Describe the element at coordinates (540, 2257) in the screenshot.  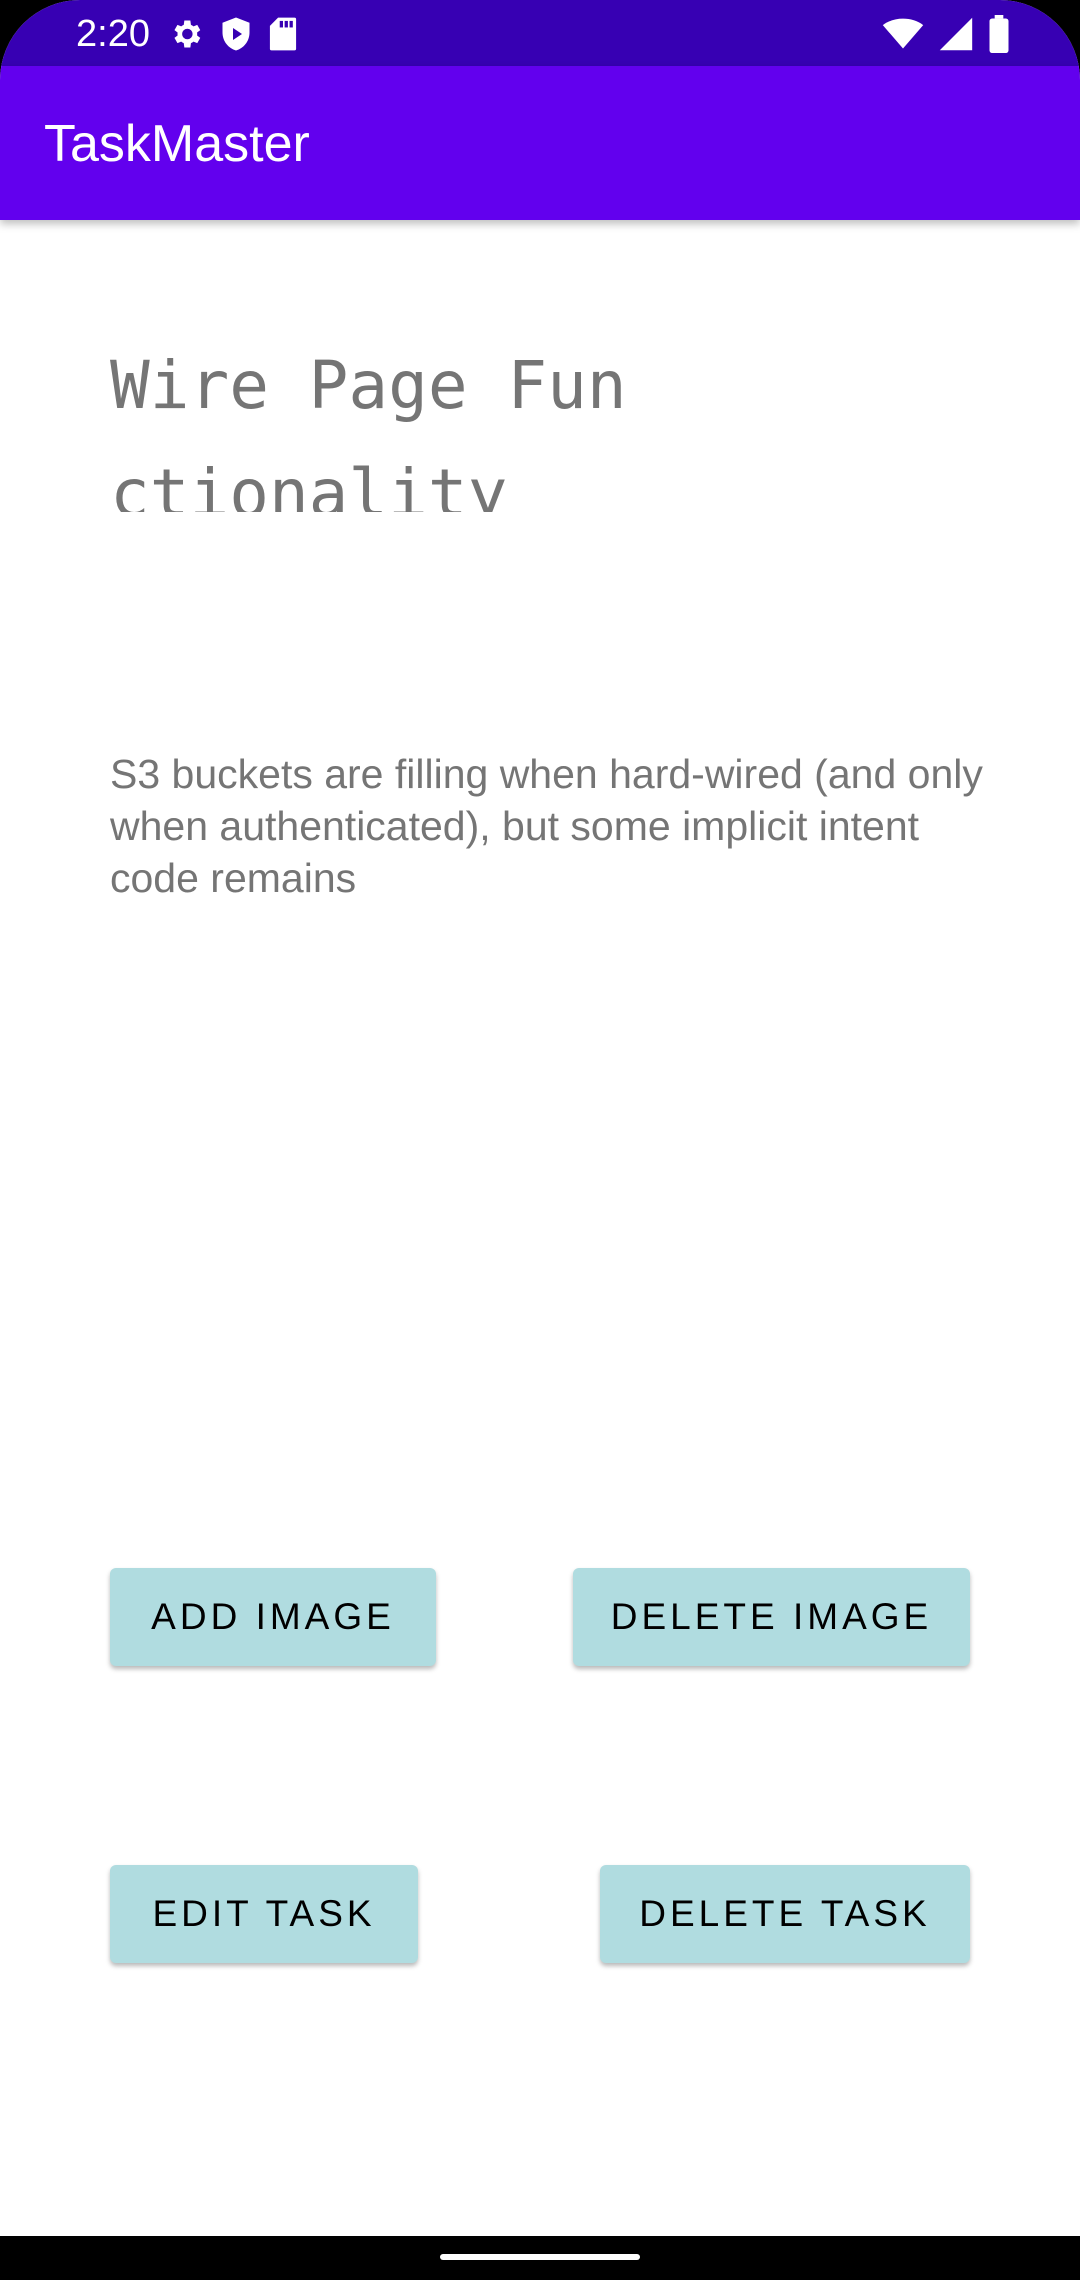
I see `home-gesture-handle` at that location.